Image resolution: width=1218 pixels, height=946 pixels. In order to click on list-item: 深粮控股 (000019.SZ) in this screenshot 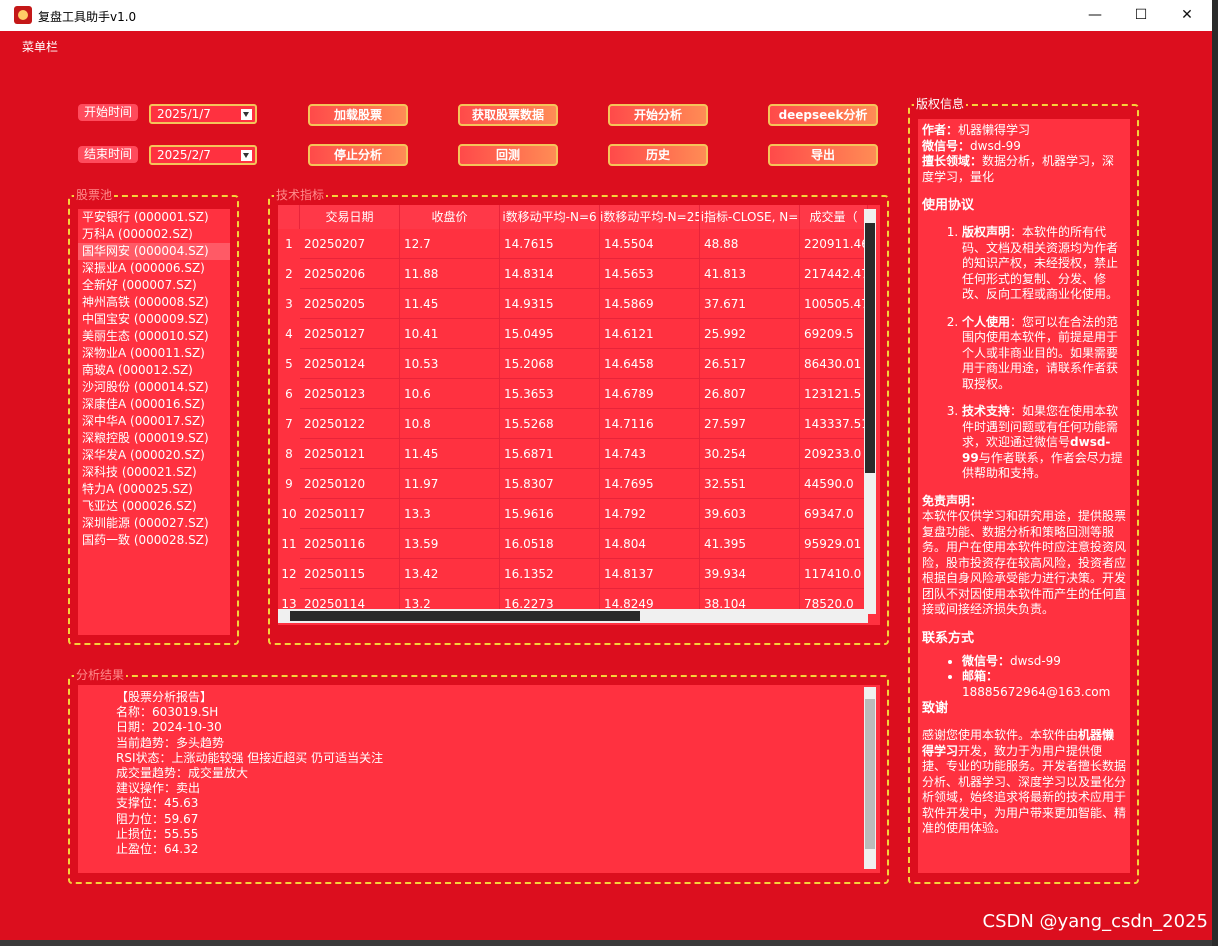, I will do `click(154, 438)`.